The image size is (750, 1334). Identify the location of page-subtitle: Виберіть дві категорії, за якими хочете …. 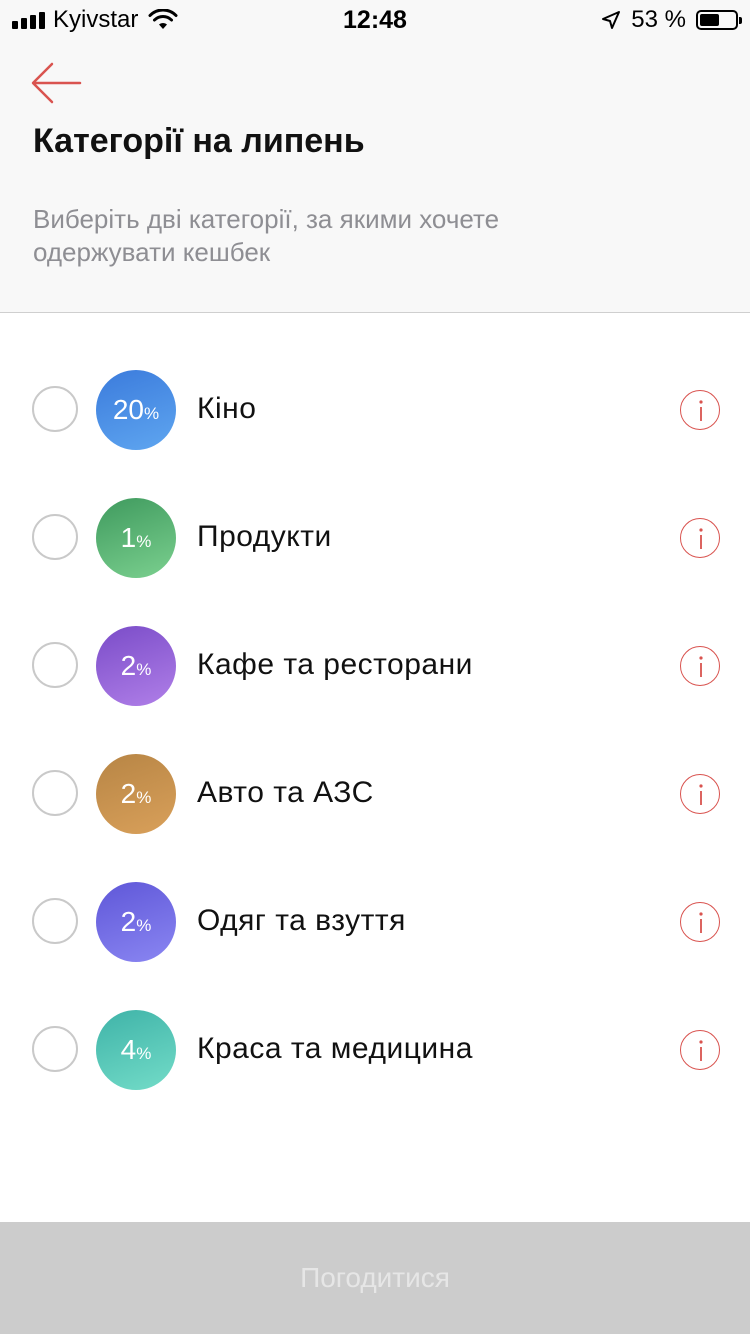
(266, 235).